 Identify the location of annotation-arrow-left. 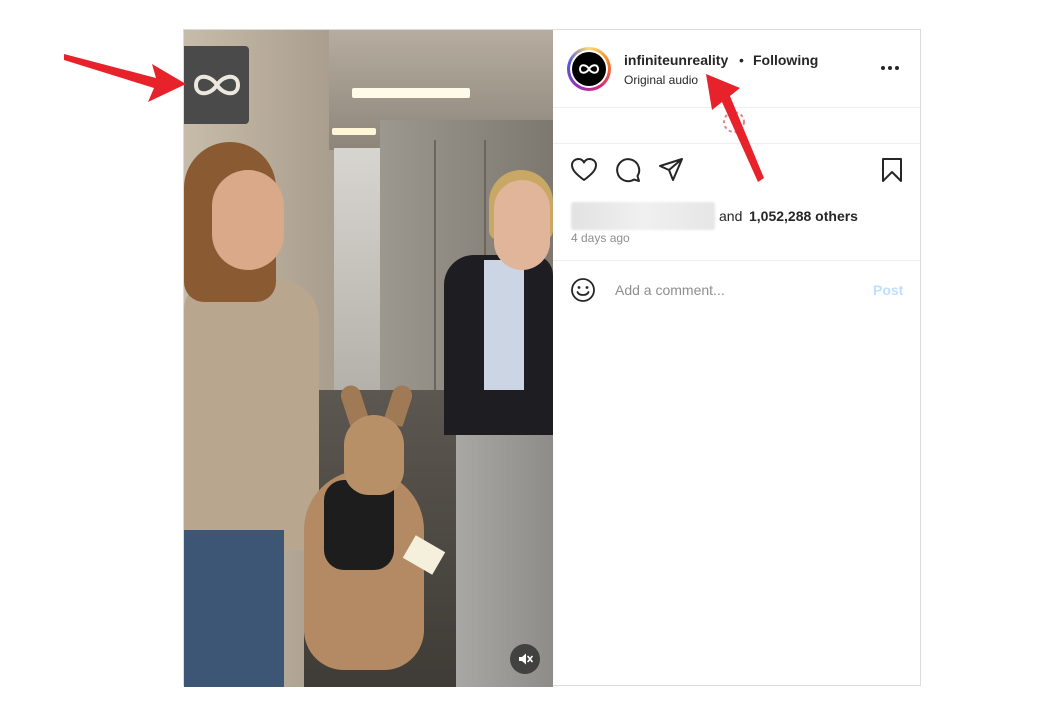
(125, 78).